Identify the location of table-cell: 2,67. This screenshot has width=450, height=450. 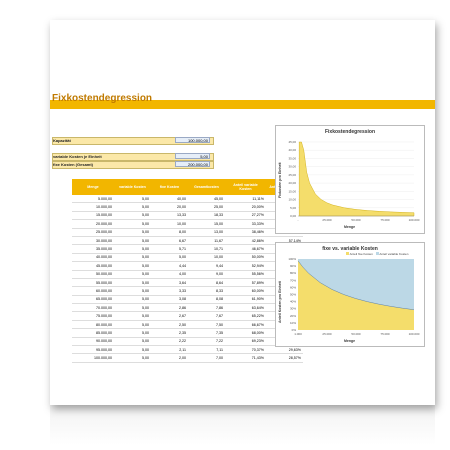
(169, 316).